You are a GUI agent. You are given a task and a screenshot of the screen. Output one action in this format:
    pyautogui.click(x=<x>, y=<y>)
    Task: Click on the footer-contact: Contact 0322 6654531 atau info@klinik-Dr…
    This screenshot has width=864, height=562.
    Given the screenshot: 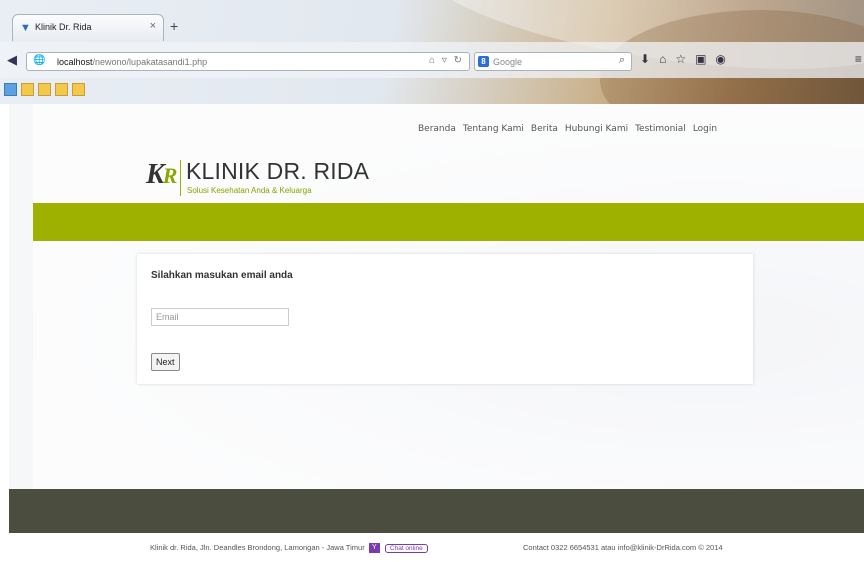 What is the action you would take?
    pyautogui.click(x=623, y=547)
    